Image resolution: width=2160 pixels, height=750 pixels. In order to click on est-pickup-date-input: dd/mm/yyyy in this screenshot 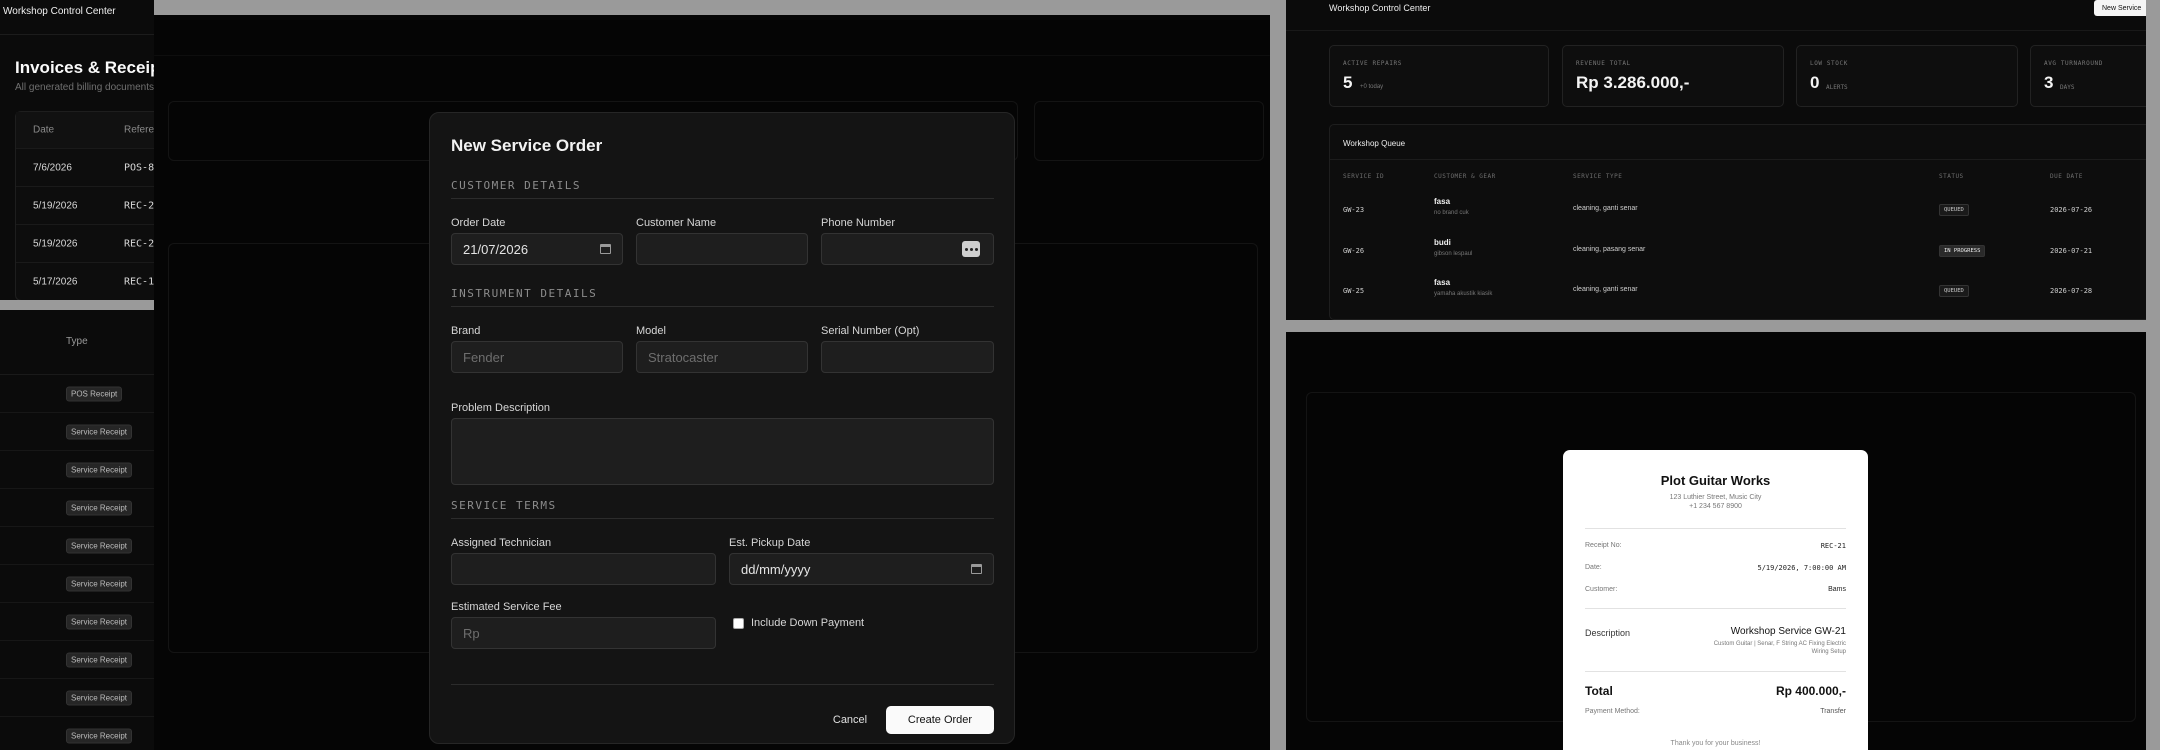, I will do `click(861, 569)`.